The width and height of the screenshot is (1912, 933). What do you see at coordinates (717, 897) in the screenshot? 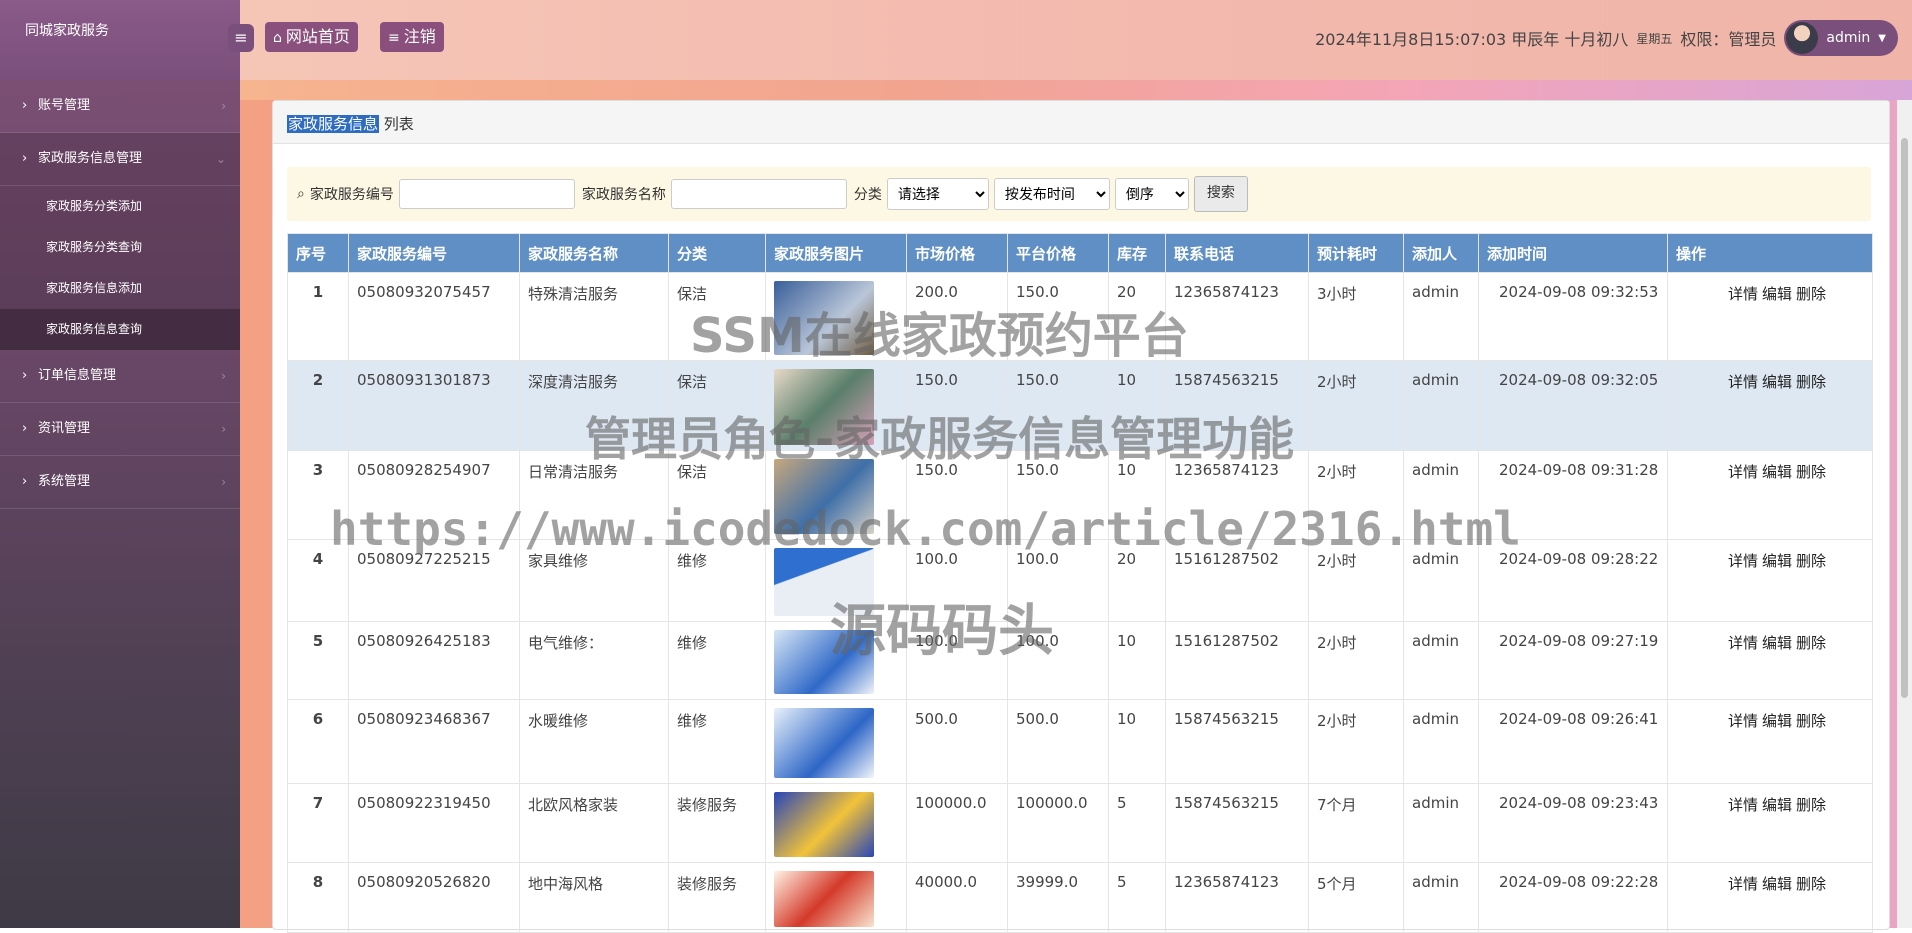
I see `cell-category: 装修服务` at bounding box center [717, 897].